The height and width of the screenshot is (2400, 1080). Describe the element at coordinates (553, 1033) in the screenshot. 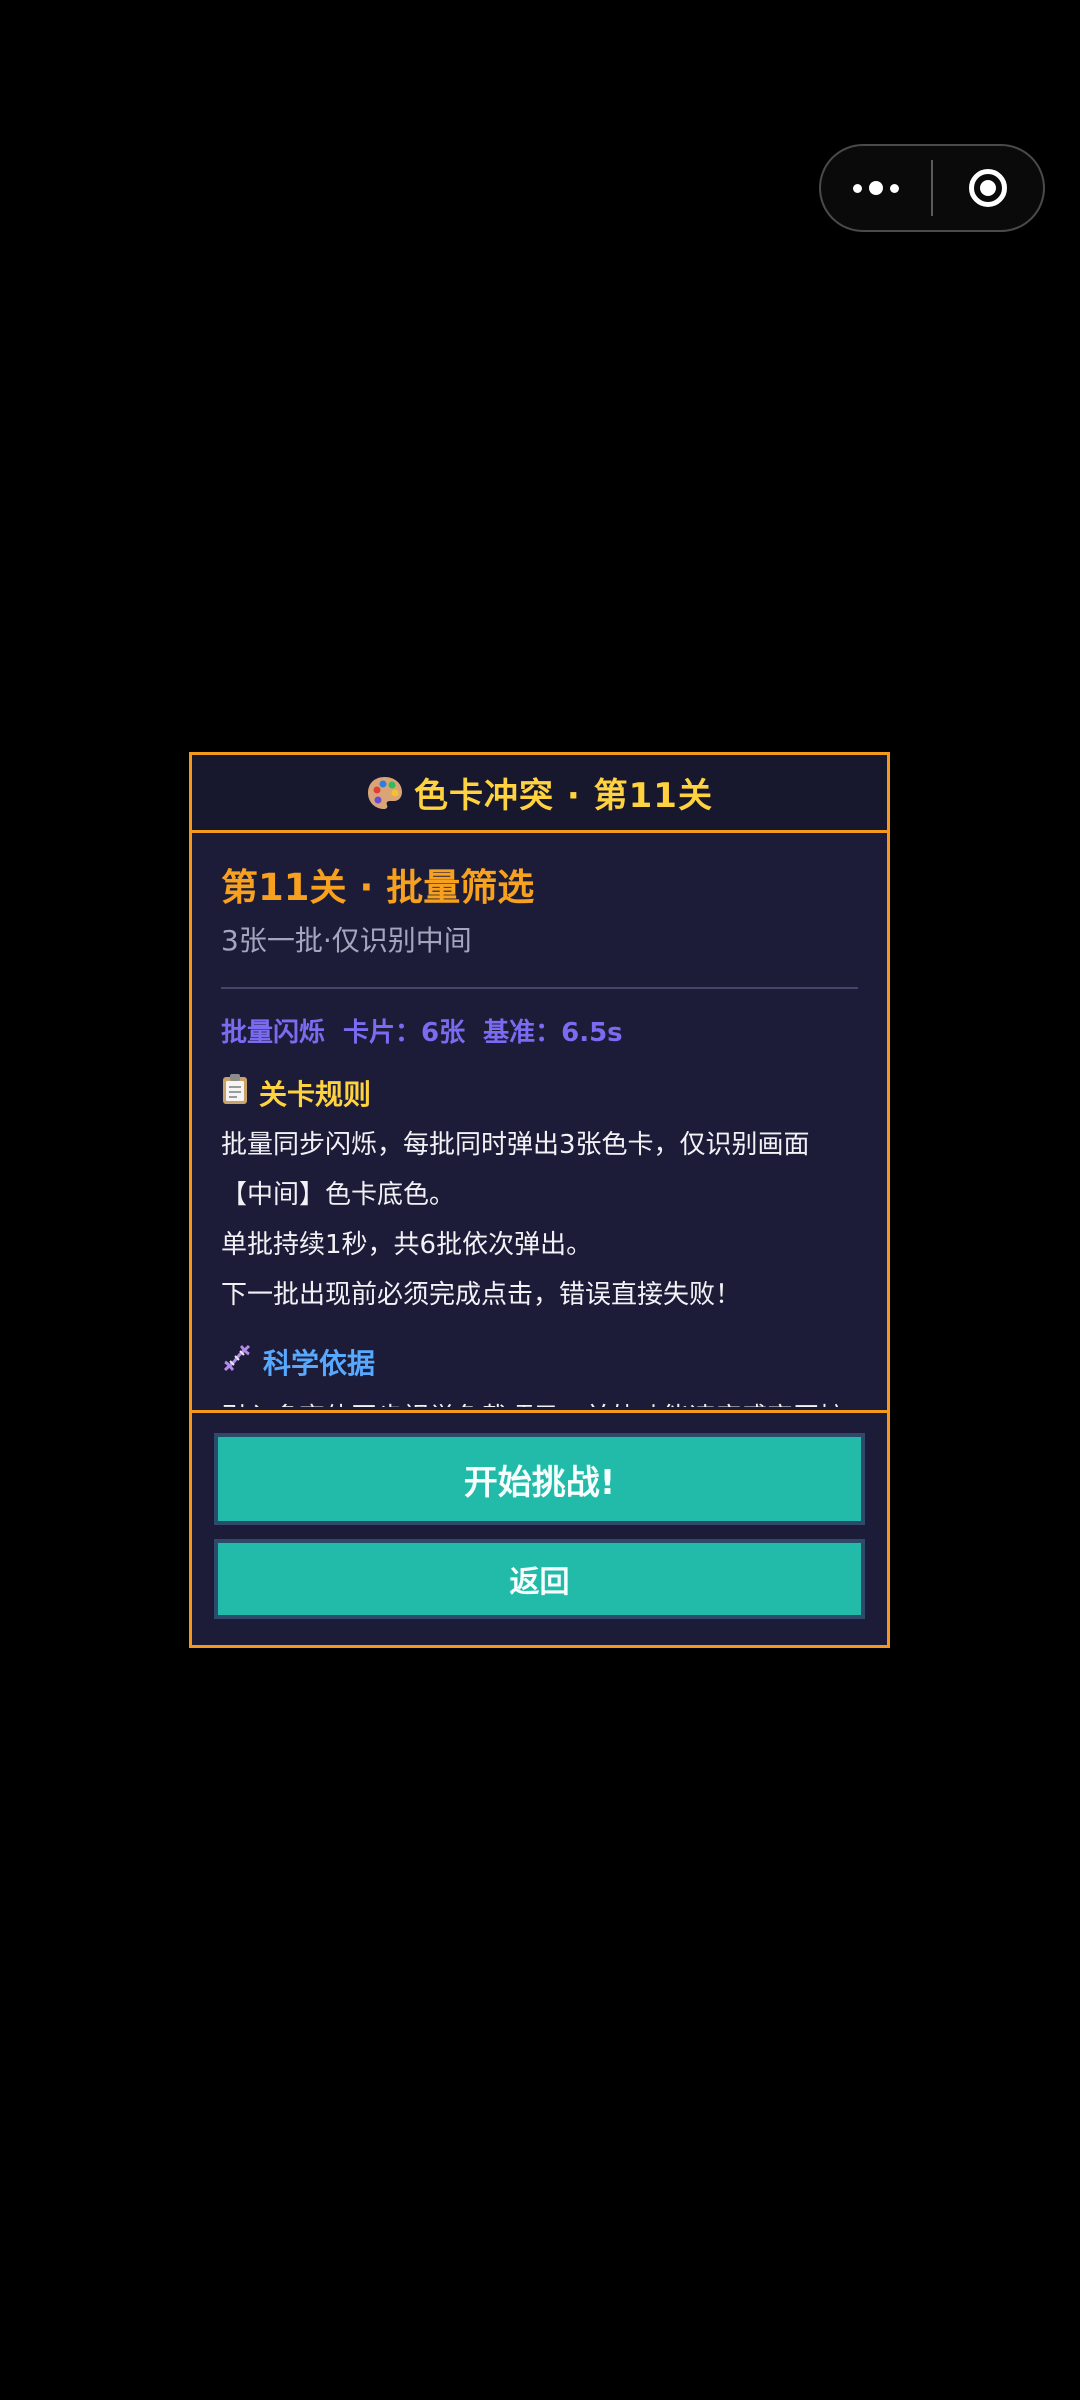

I see `stat-baseline: 基准：6.5s` at that location.